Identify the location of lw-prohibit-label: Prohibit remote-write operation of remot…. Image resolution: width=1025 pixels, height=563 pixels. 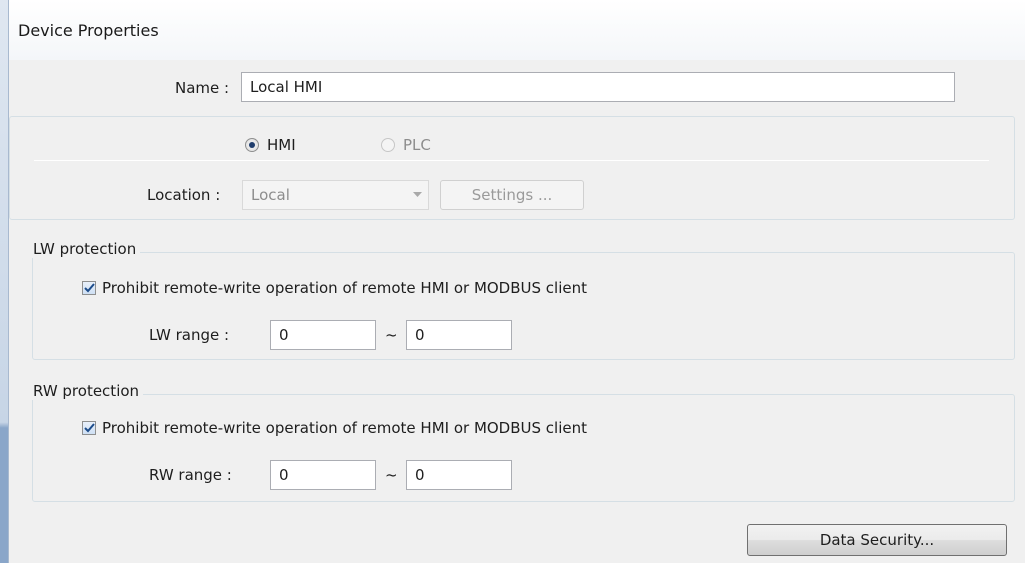
(344, 288).